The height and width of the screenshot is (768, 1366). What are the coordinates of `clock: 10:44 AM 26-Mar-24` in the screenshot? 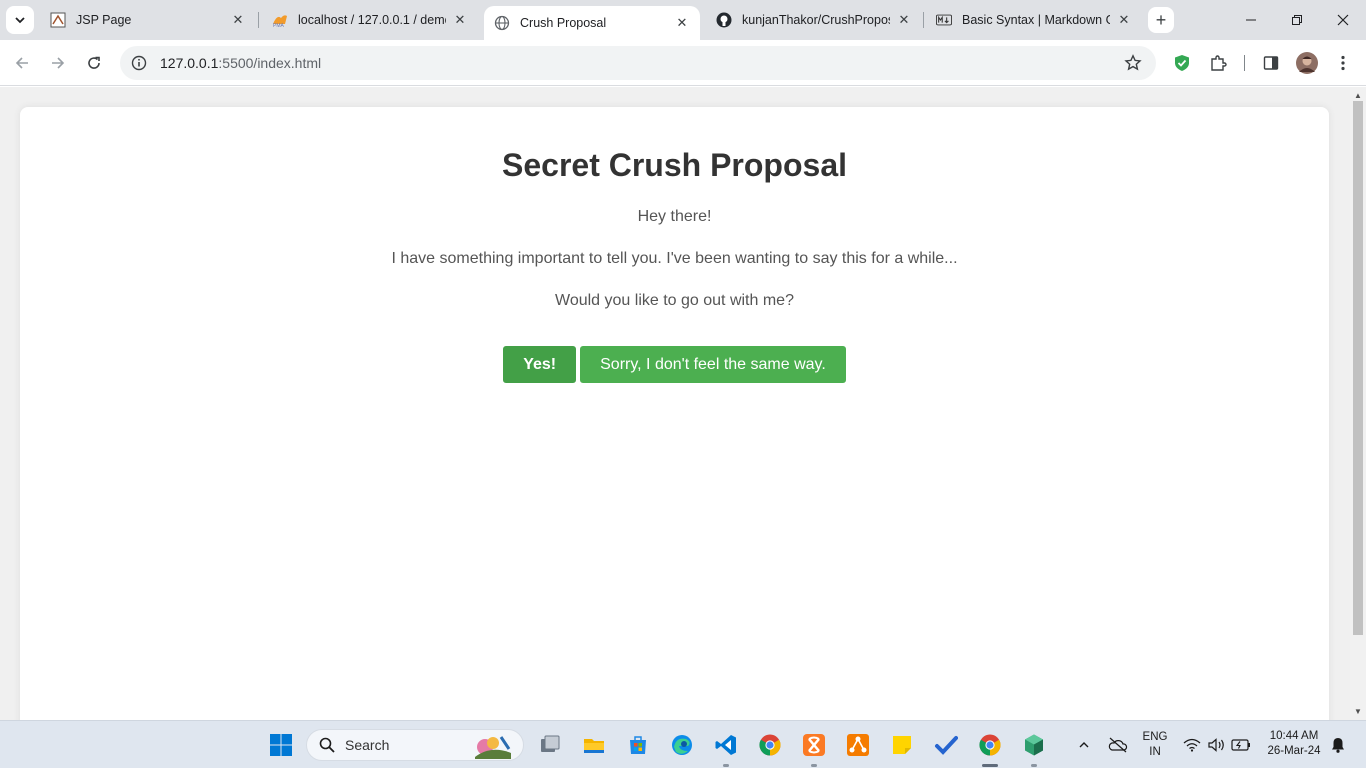 It's located at (1294, 744).